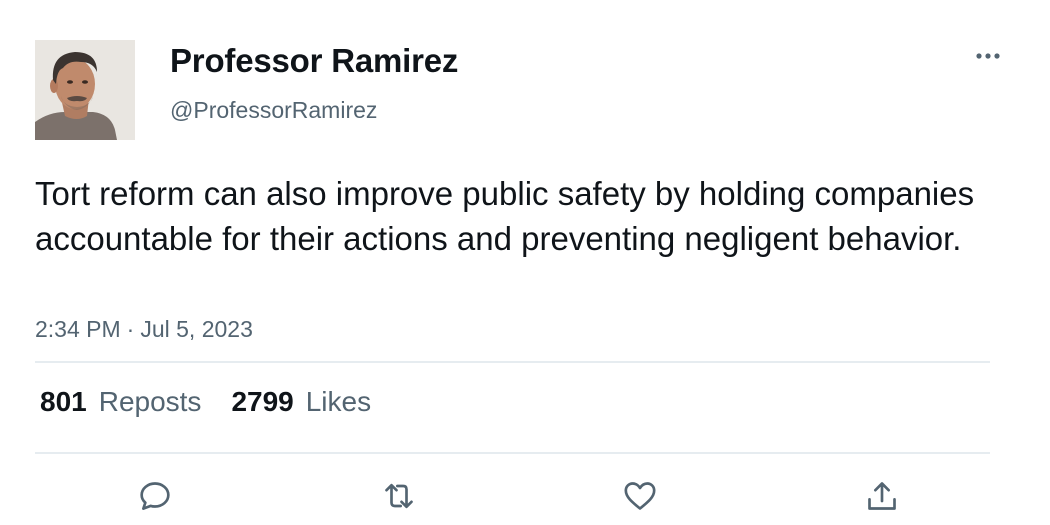  Describe the element at coordinates (78, 329) in the screenshot. I see `tweet-time: 2:34 PM` at that location.